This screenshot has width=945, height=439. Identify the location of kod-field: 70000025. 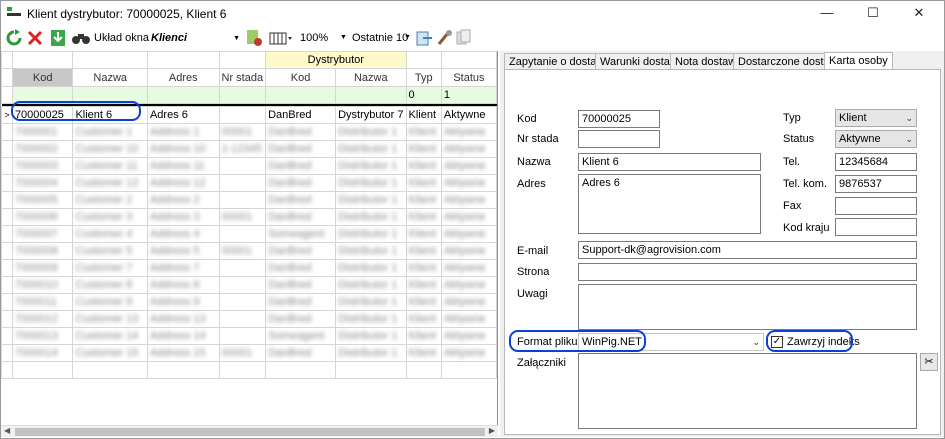
(619, 119).